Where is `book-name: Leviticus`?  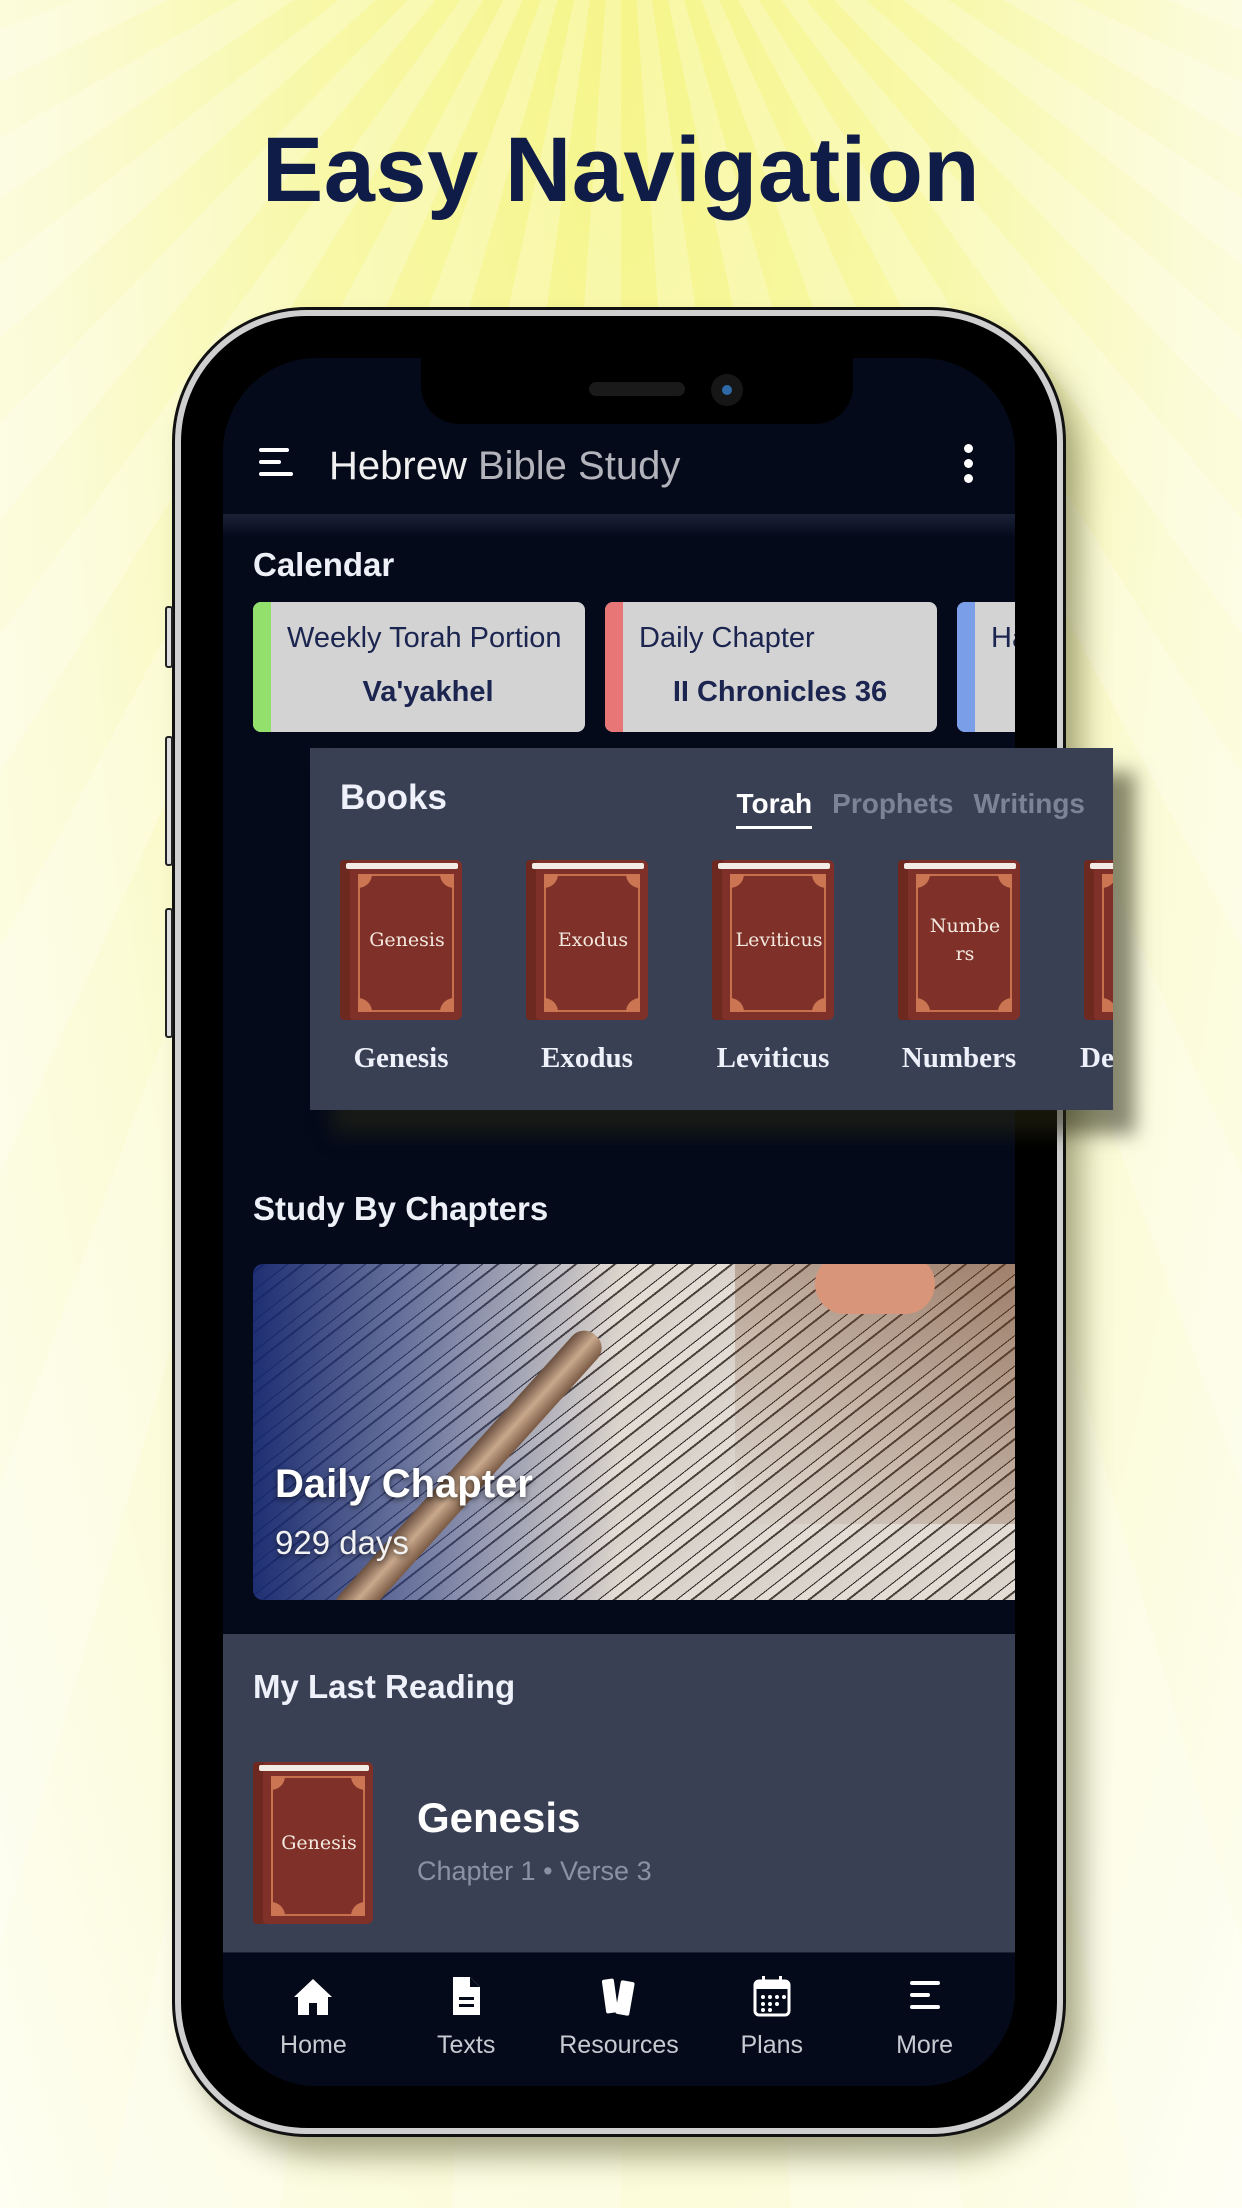 book-name: Leviticus is located at coordinates (773, 1058).